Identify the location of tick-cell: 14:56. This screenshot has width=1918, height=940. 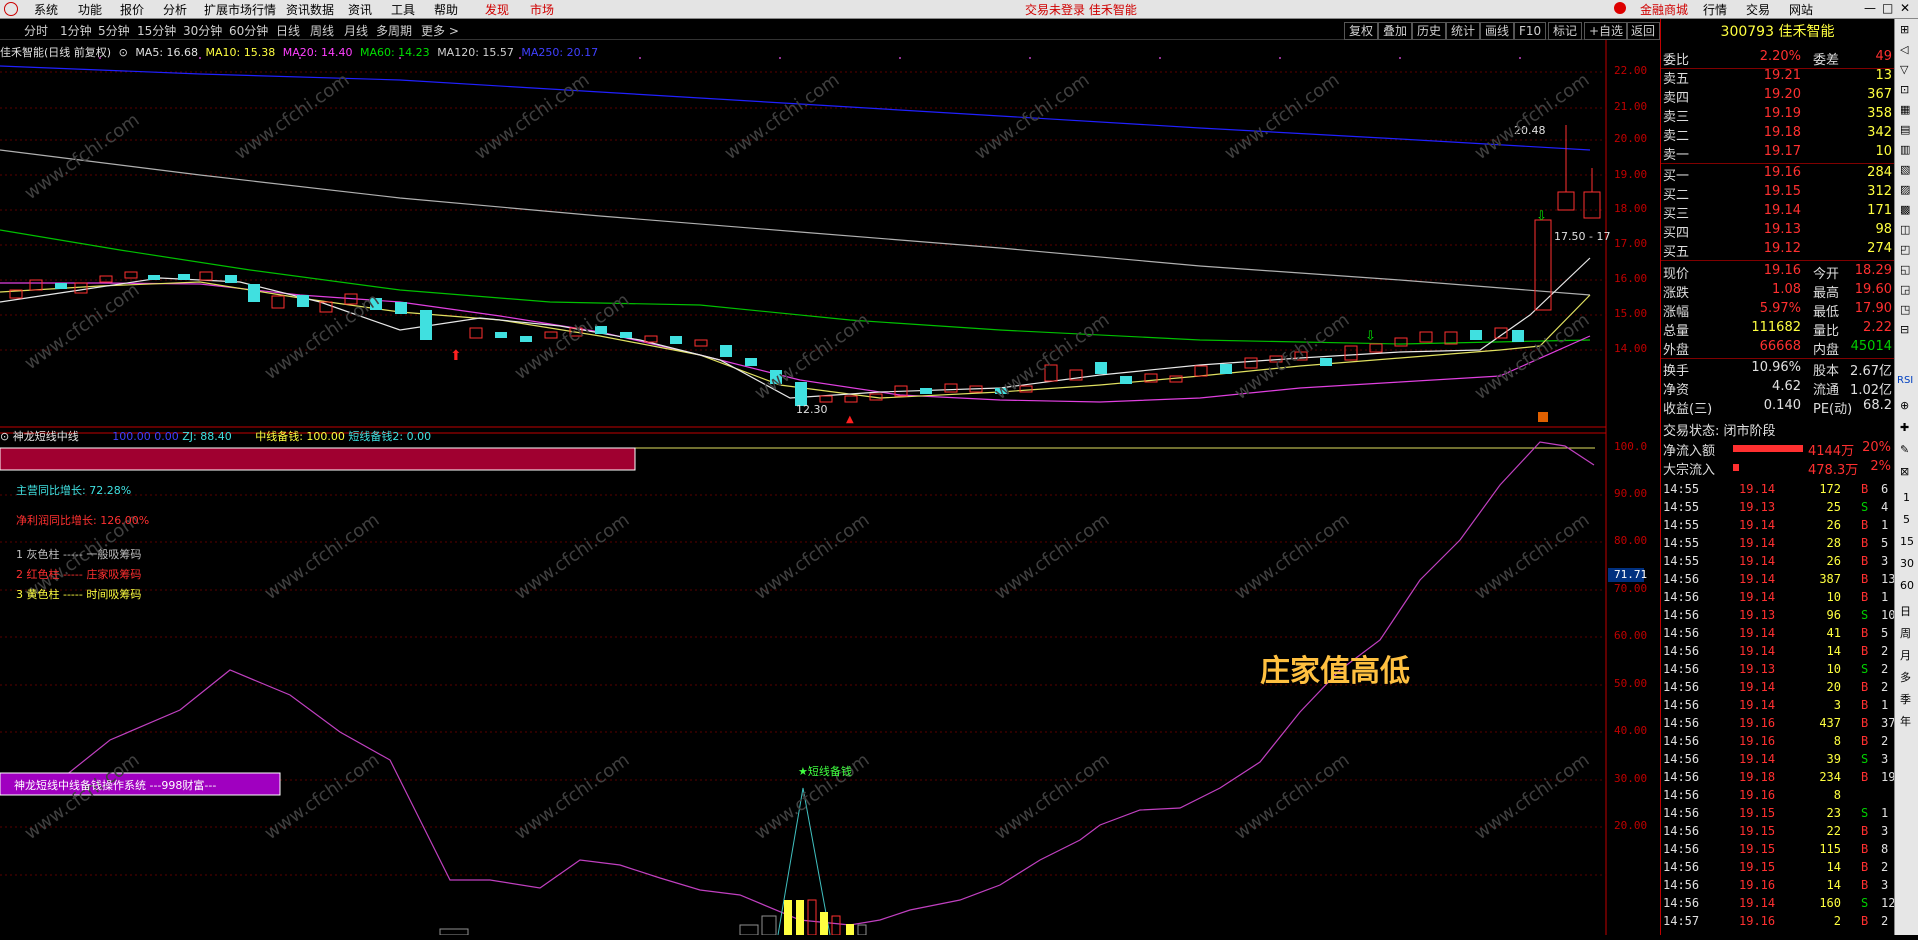
(1681, 903).